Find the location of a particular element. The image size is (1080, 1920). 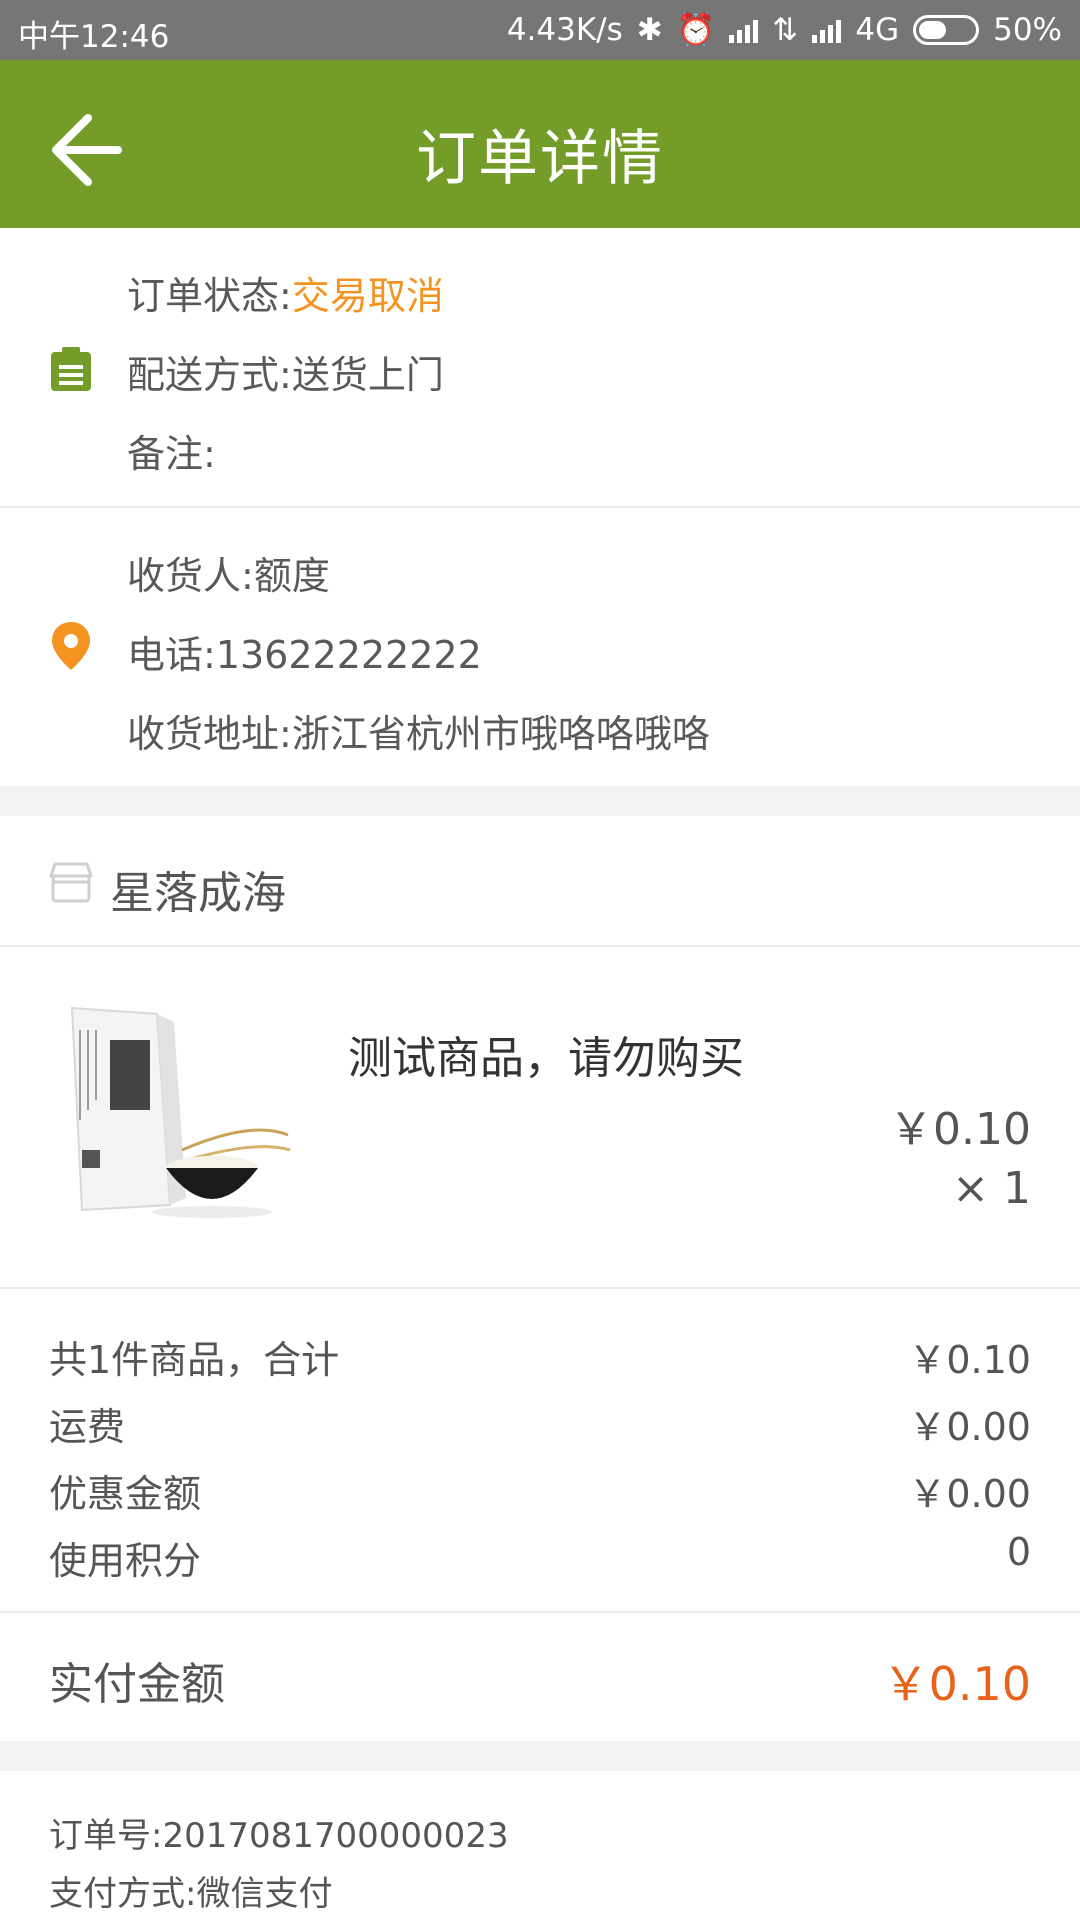

receiver-name-label: 收货人: is located at coordinates (190, 576).